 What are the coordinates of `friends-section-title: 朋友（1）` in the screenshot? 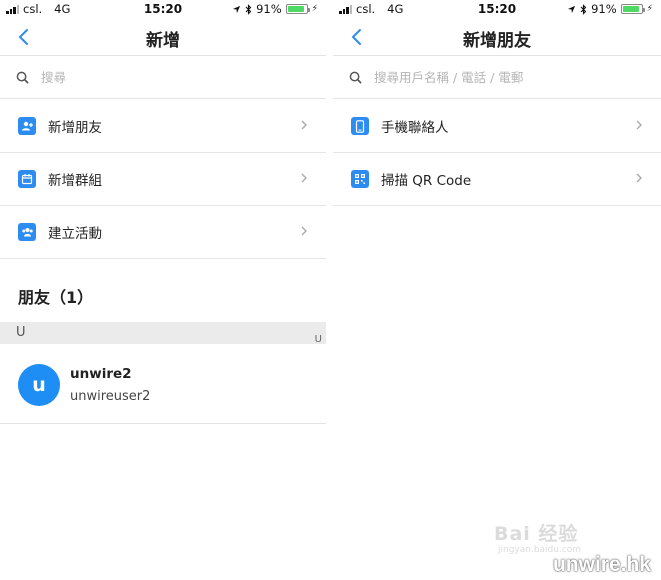 It's located at (56, 297).